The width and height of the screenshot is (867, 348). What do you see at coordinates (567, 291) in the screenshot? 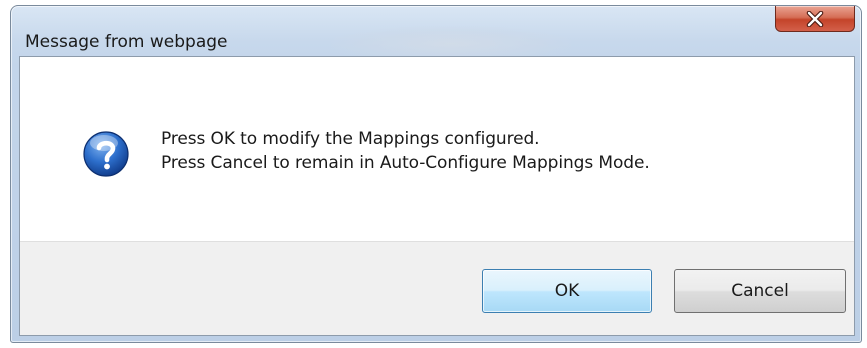
I see `ok-button: OK` at bounding box center [567, 291].